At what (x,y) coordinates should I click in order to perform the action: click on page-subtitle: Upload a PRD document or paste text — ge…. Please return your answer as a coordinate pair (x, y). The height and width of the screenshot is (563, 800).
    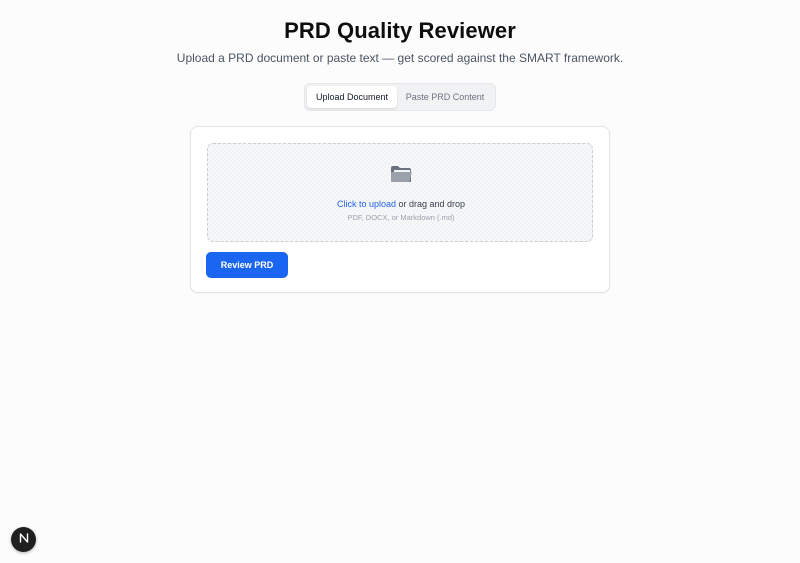
    Looking at the image, I should click on (400, 58).